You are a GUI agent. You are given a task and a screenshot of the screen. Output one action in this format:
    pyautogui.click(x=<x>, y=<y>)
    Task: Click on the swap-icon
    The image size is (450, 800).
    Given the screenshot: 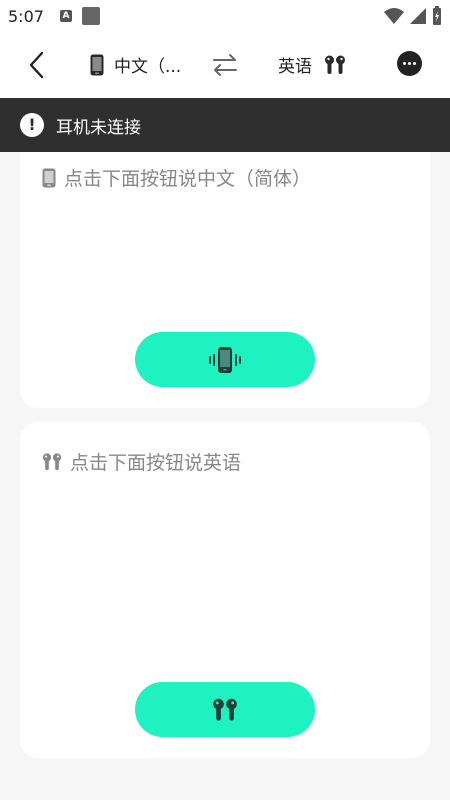 What is the action you would take?
    pyautogui.click(x=225, y=65)
    